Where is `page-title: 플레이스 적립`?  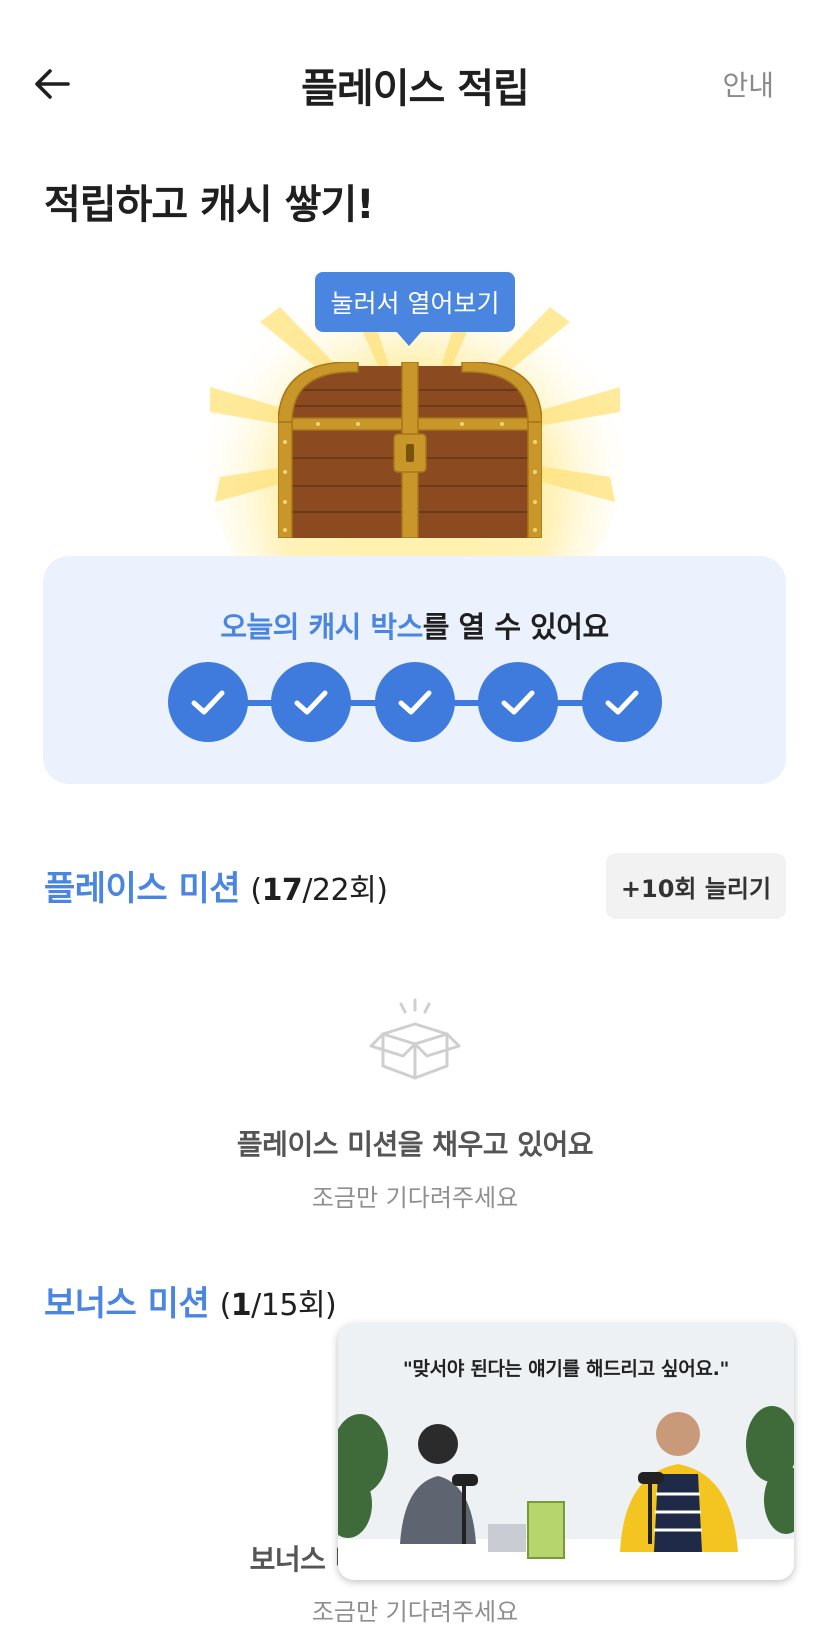
page-title: 플레이스 적립 is located at coordinates (415, 89).